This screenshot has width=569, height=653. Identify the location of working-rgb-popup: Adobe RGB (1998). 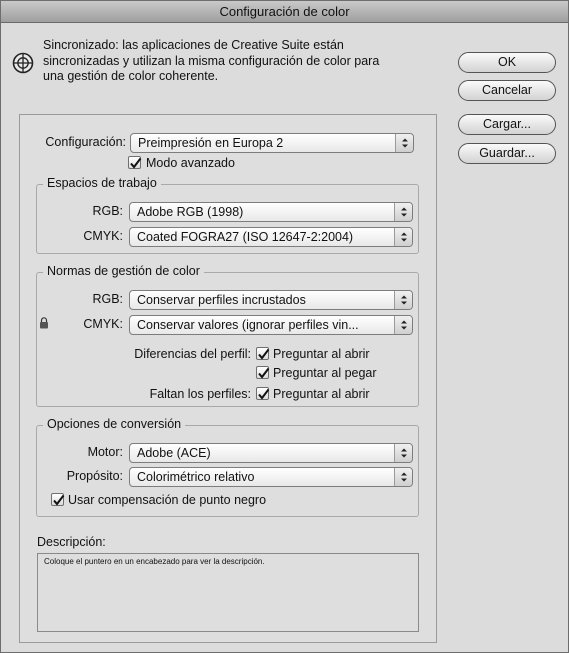
(271, 212).